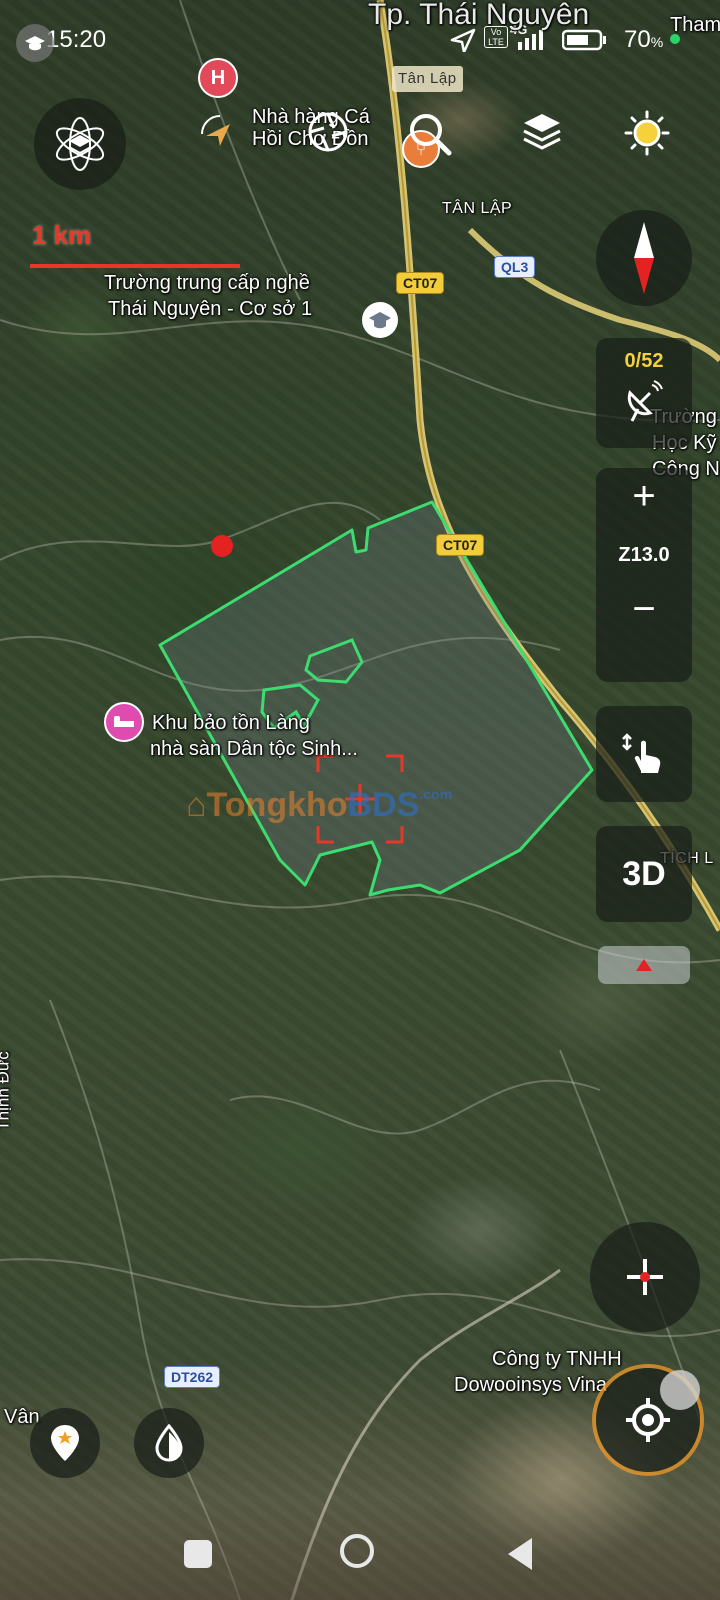  Describe the element at coordinates (380, 320) in the screenshot. I see `school-pin-icon` at that location.